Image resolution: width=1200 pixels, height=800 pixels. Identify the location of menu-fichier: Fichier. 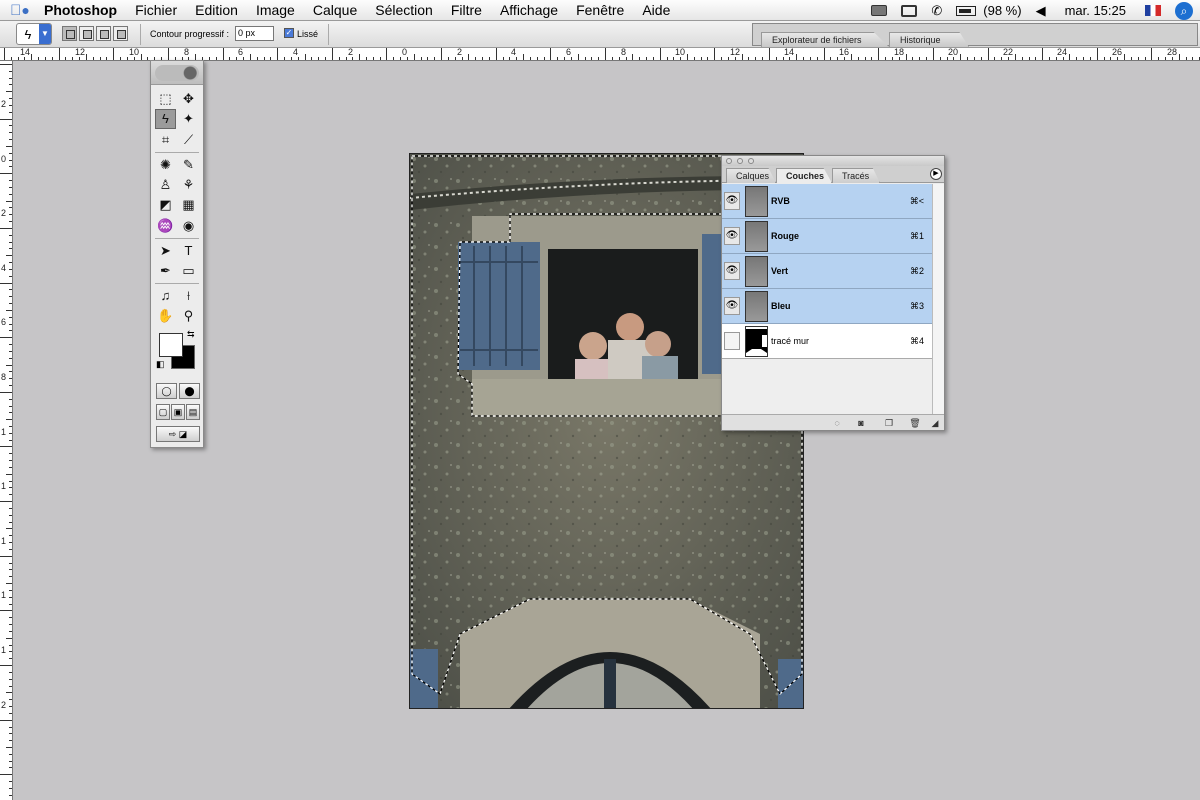
(156, 10).